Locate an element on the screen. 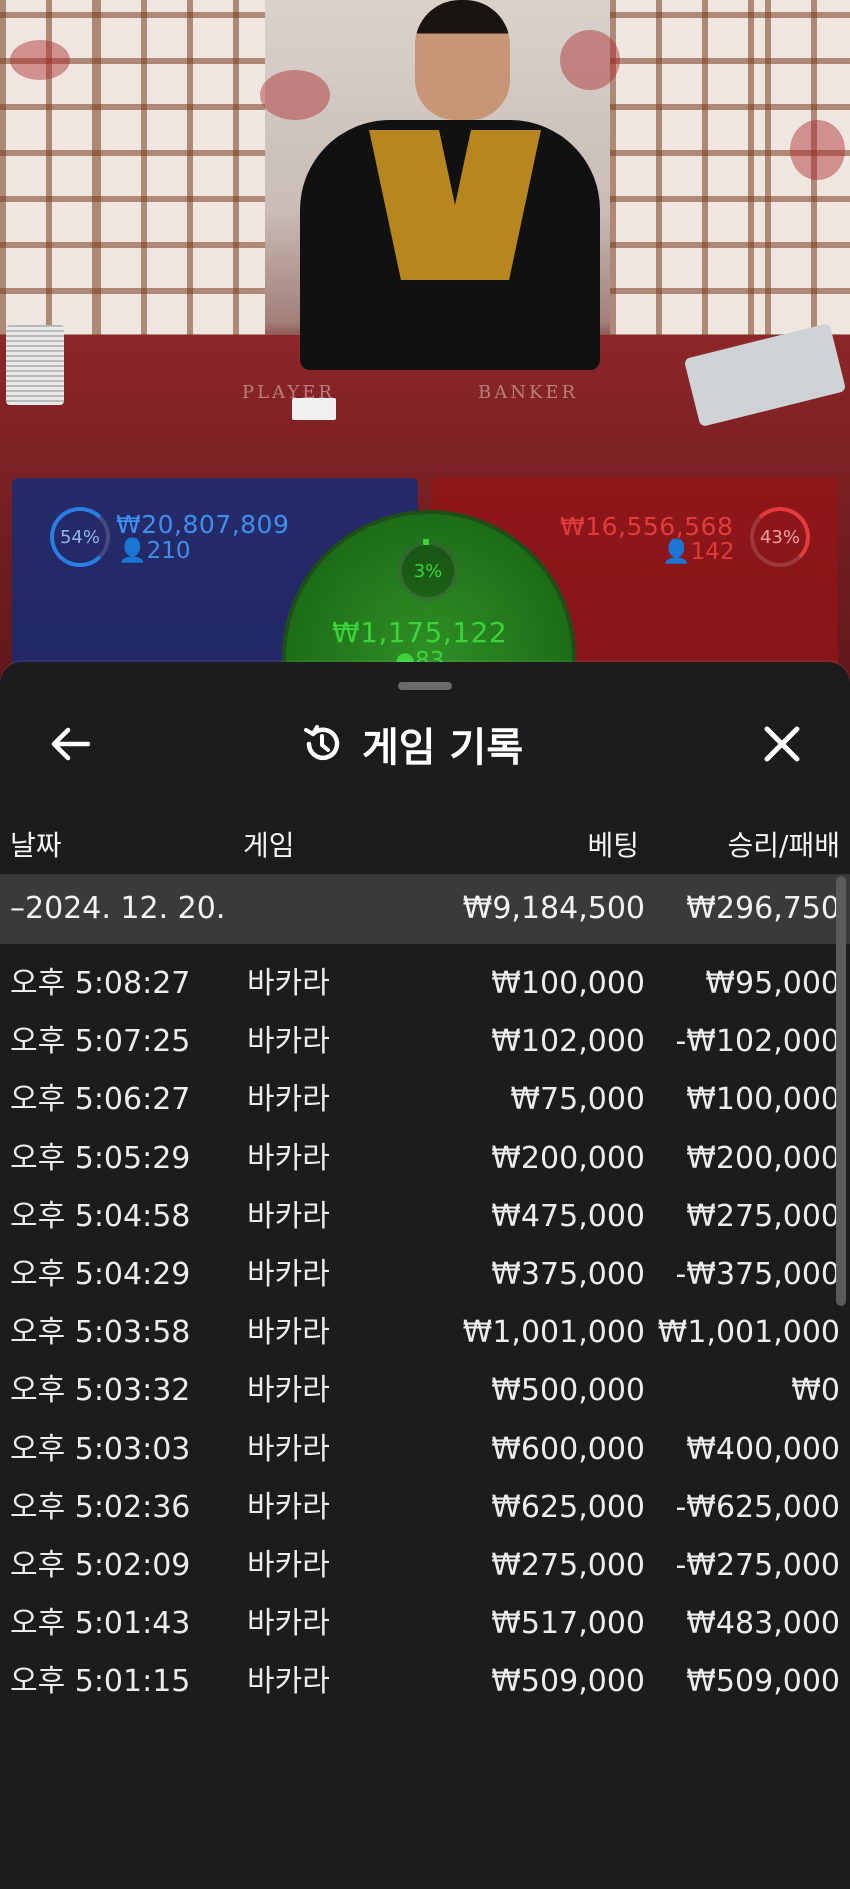 This screenshot has height=1889, width=850. tie-bet-amount: ₩1,175,122 is located at coordinates (420, 632).